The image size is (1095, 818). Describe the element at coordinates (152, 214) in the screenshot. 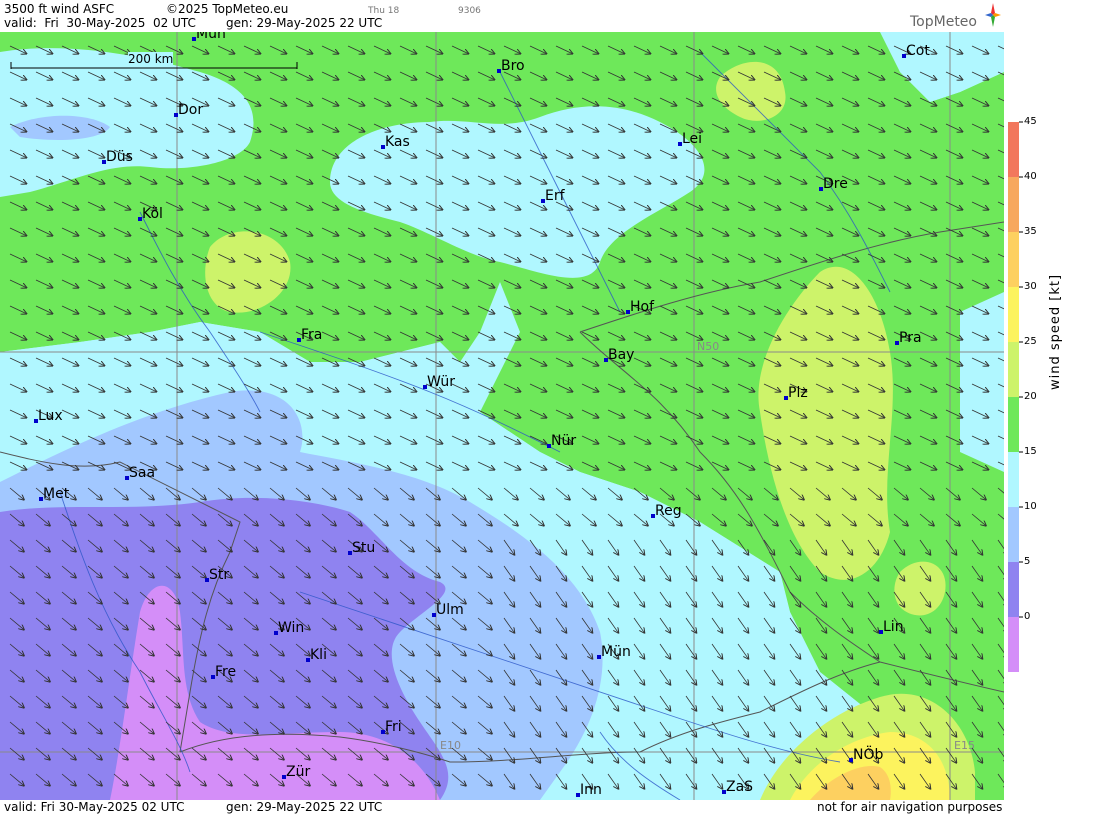

I see `city-label: Köl` at that location.